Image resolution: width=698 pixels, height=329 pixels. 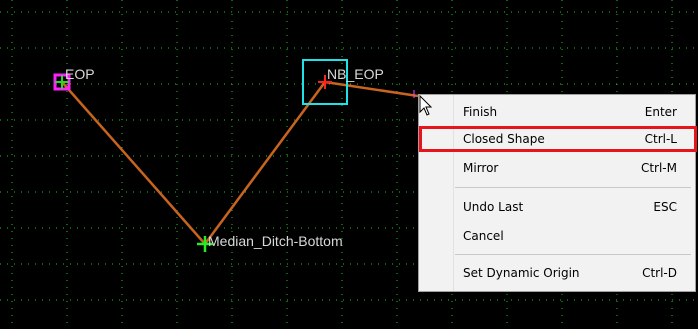 What do you see at coordinates (483, 236) in the screenshot?
I see `menu-item-label: Cancel` at bounding box center [483, 236].